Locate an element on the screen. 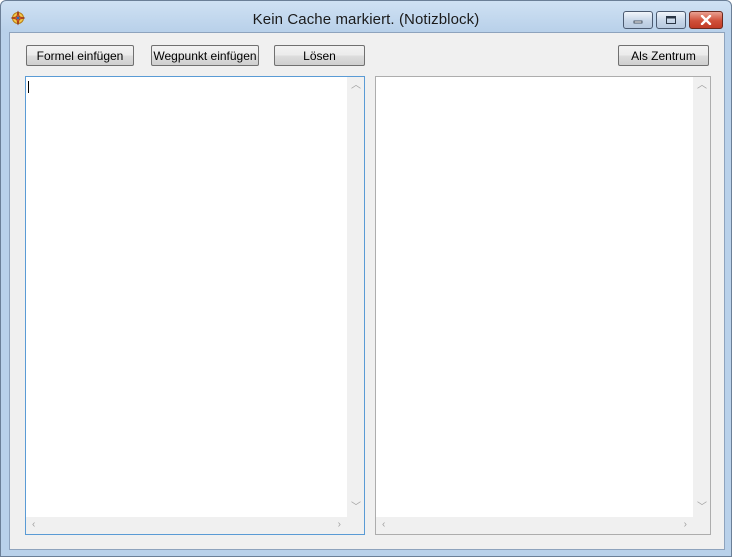  text-caret is located at coordinates (28, 87).